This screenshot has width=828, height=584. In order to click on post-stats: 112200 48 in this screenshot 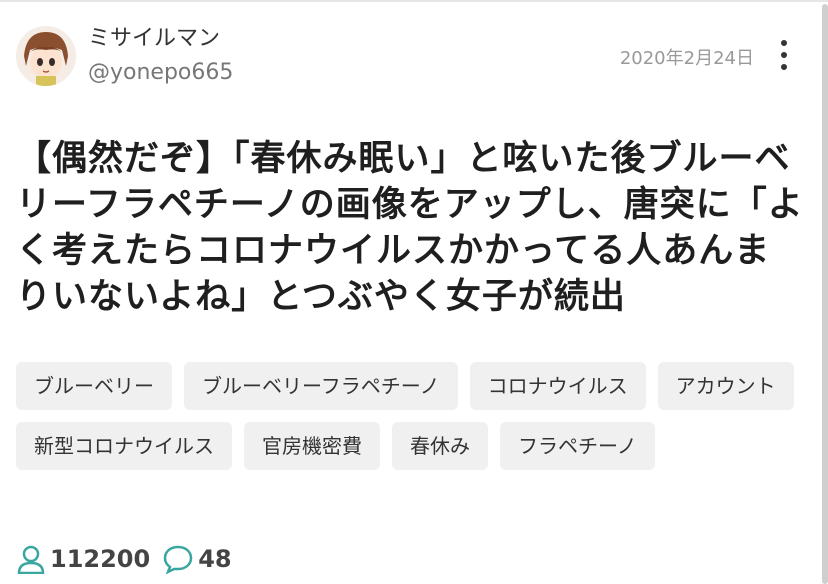, I will do `click(130, 559)`.